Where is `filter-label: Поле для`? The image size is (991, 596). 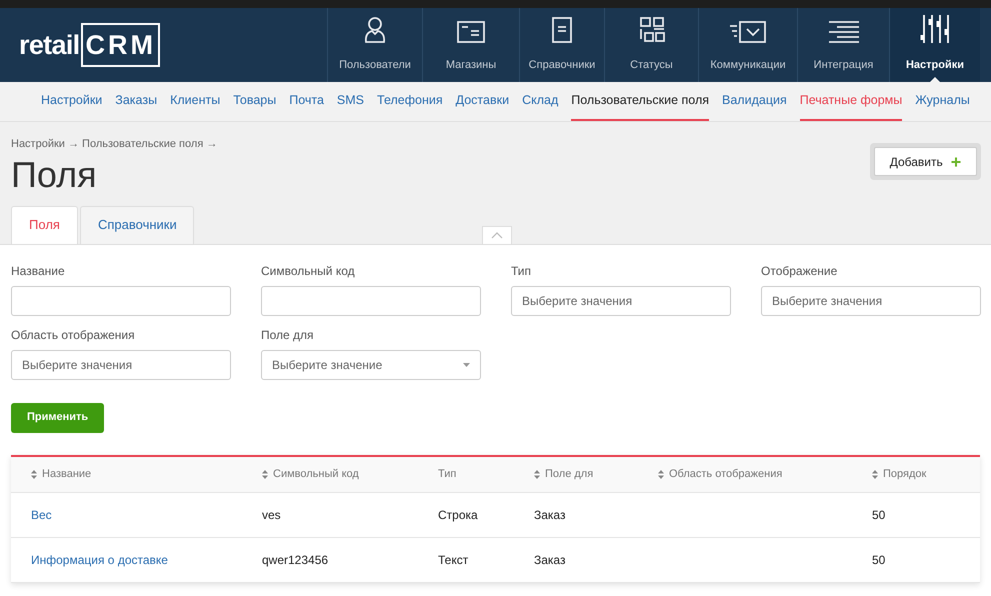
filter-label: Поле для is located at coordinates (288, 335).